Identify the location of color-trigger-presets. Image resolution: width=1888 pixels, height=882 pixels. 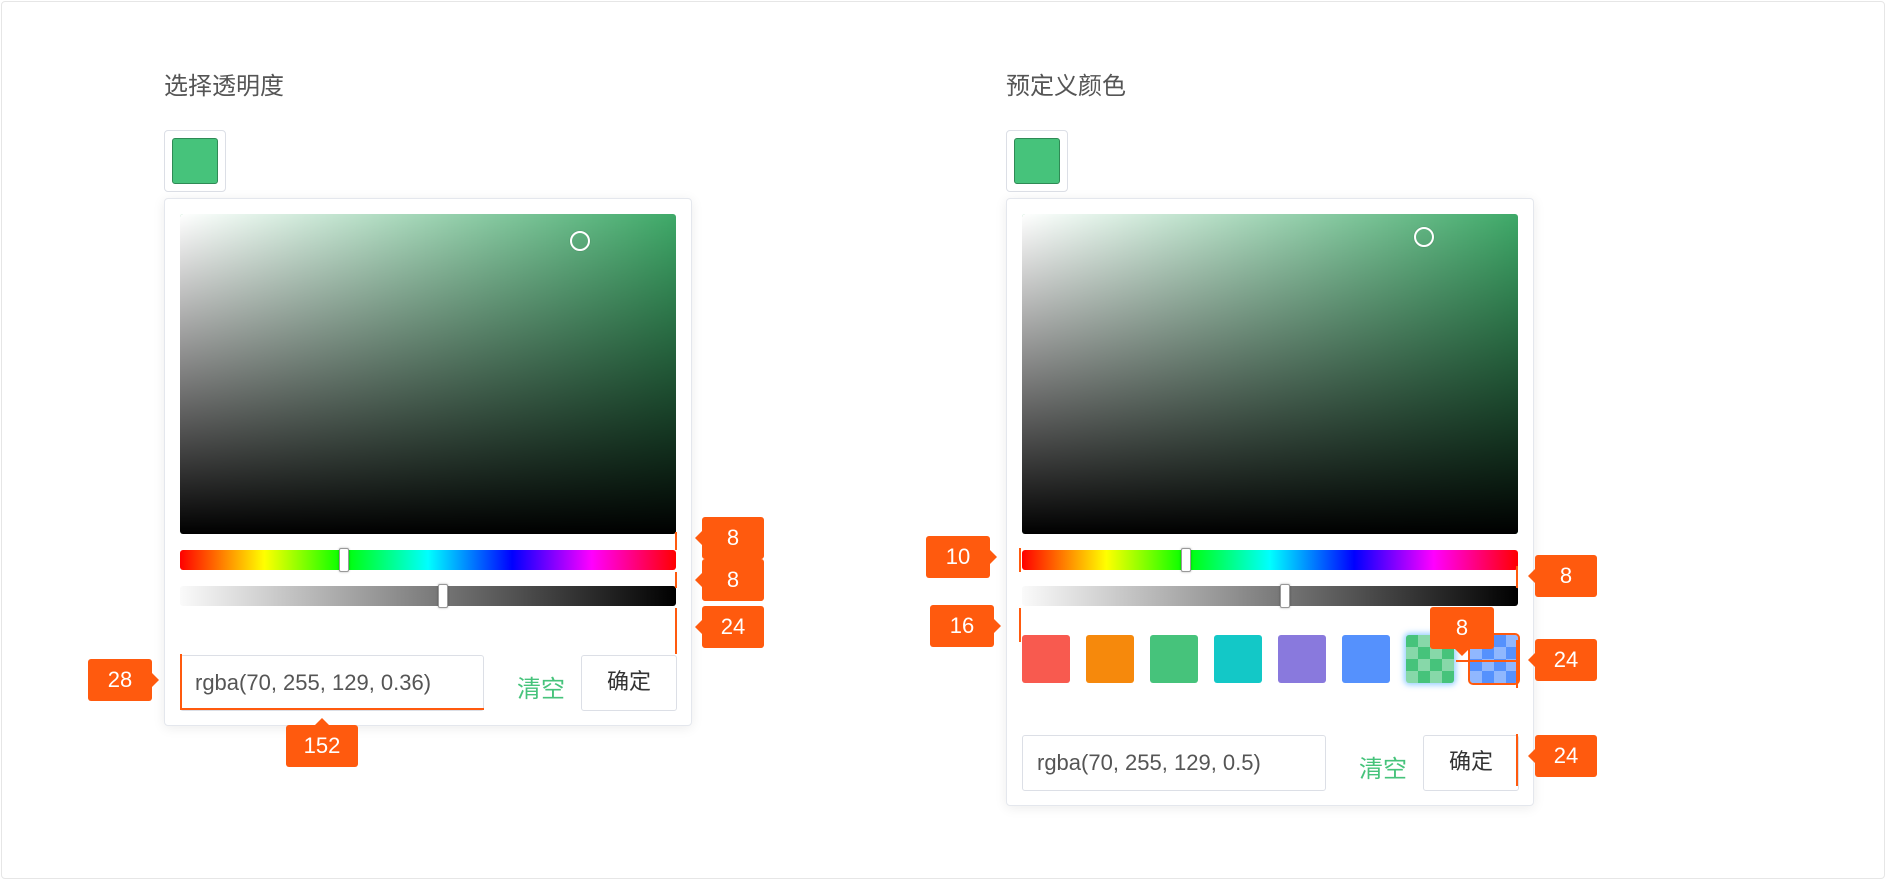
(1037, 161).